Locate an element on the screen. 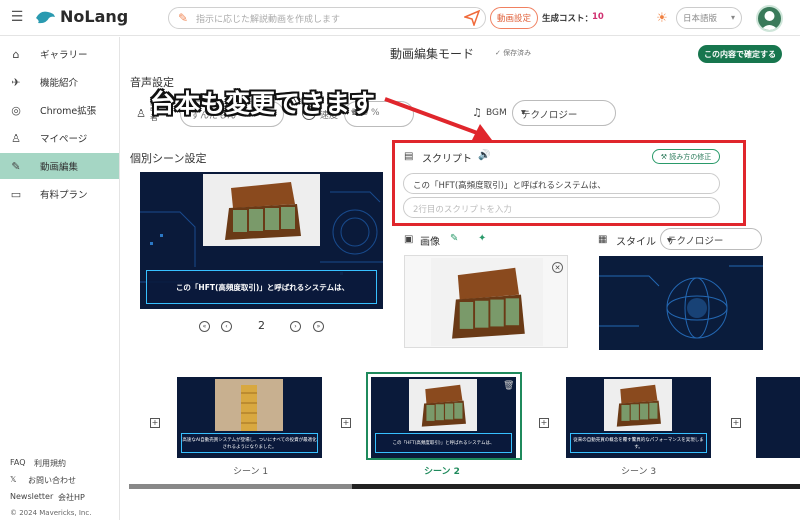  saved-text: 保存済み is located at coordinates (517, 53).